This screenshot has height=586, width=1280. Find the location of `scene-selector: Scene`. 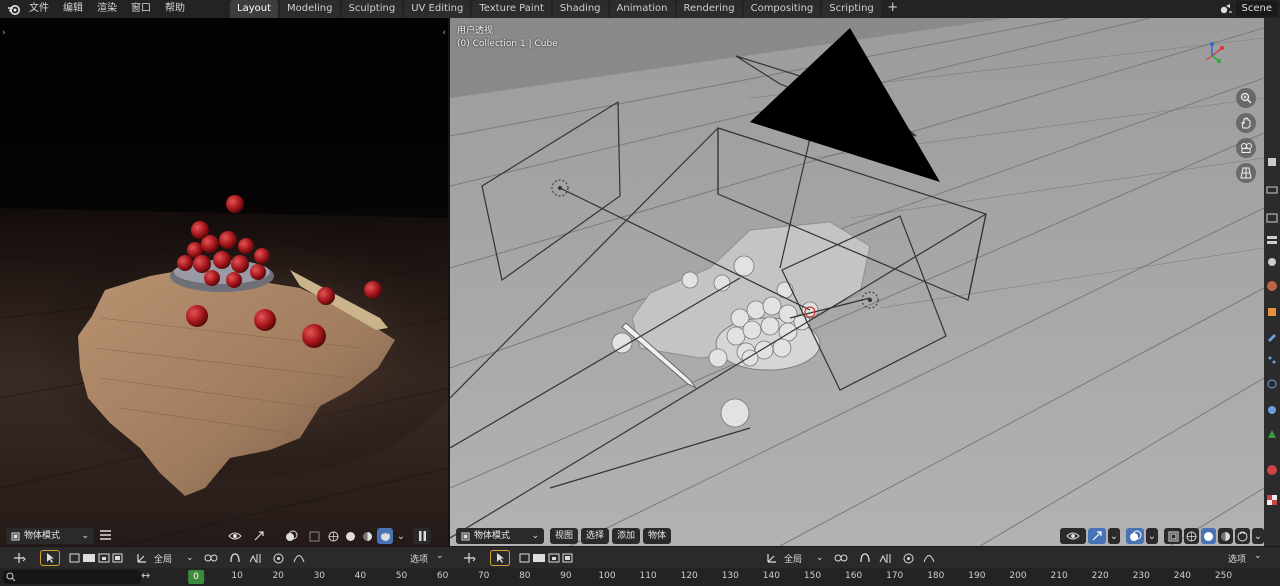

scene-selector: Scene is located at coordinates (1248, 9).